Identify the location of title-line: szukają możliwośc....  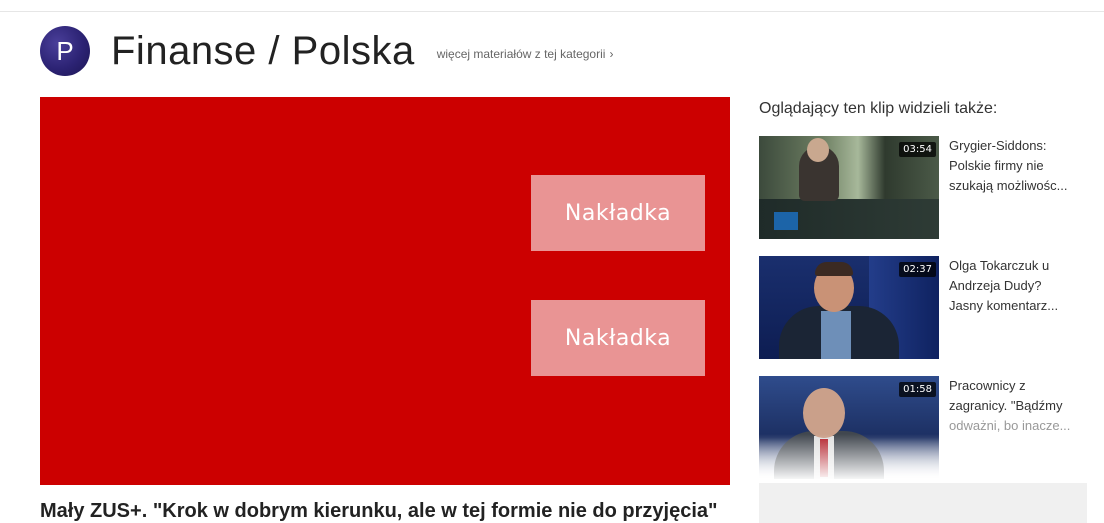
(1008, 185).